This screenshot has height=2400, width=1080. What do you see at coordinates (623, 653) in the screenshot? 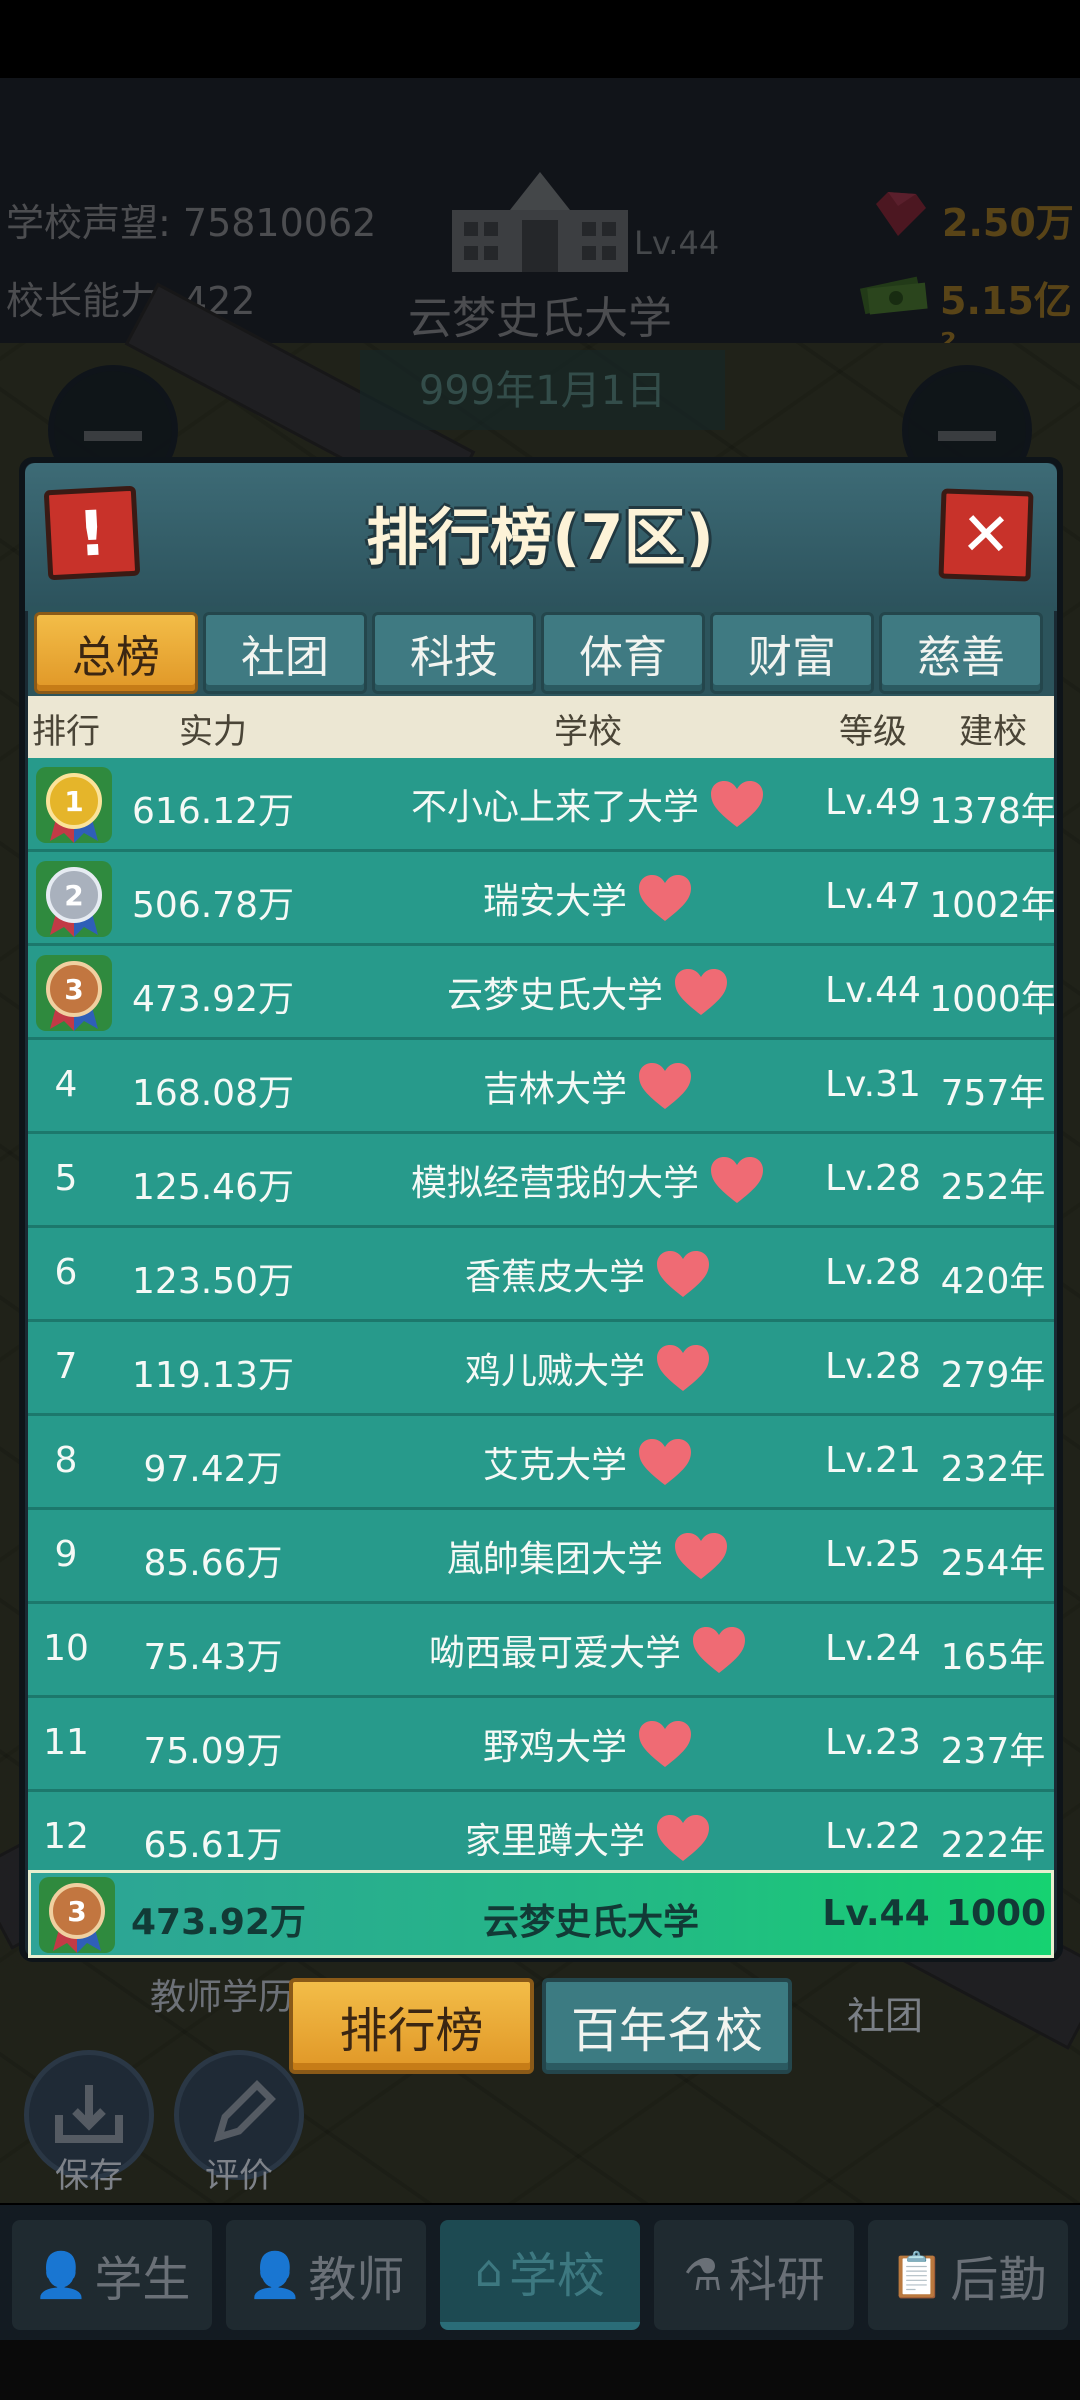
I see `tab-sports: 体育` at bounding box center [623, 653].